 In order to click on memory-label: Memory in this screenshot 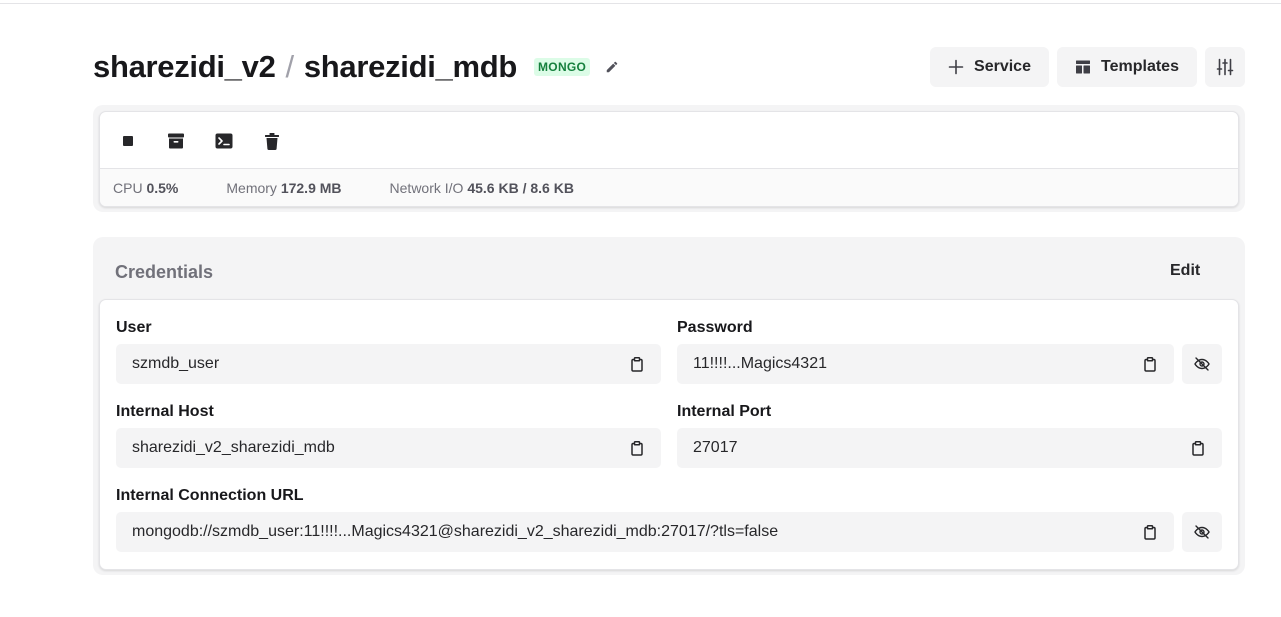, I will do `click(251, 188)`.